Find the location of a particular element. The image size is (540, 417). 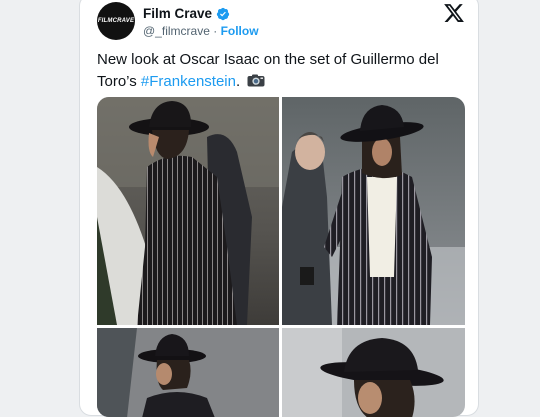

hashtag-link: #Frankenstein is located at coordinates (188, 81).